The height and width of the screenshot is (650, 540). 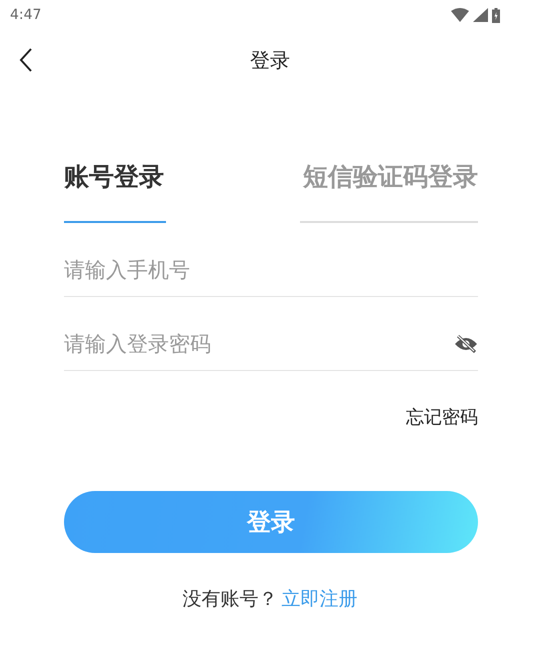 I want to click on forgot-password-link: 忘记密码, so click(x=442, y=417).